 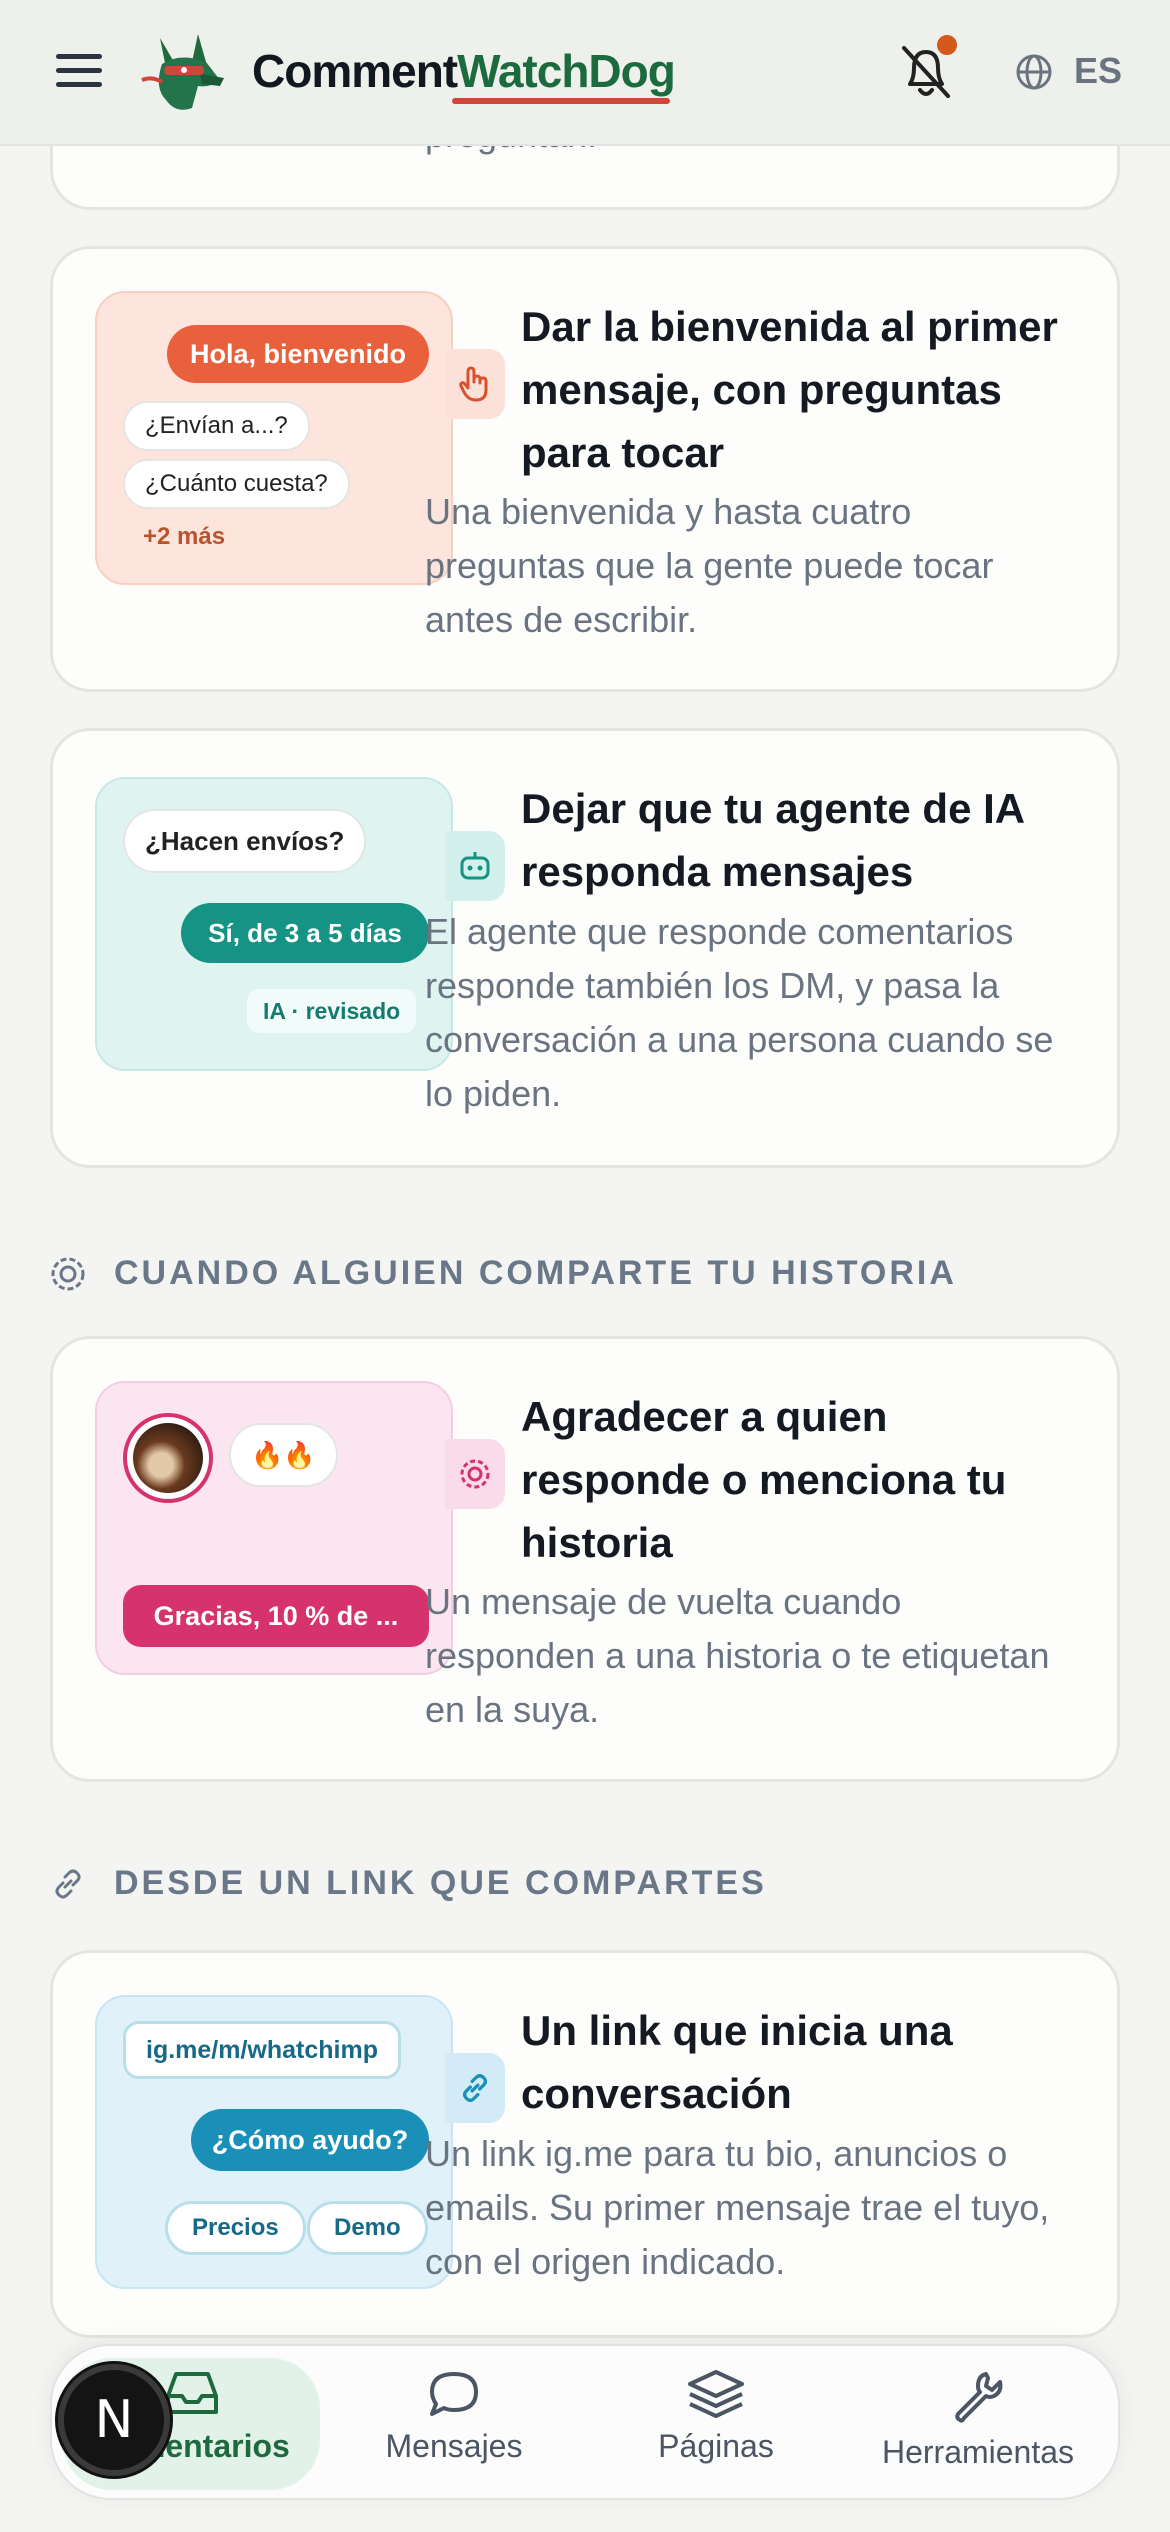 I want to click on nav-label: Herramientas, so click(x=978, y=2452).